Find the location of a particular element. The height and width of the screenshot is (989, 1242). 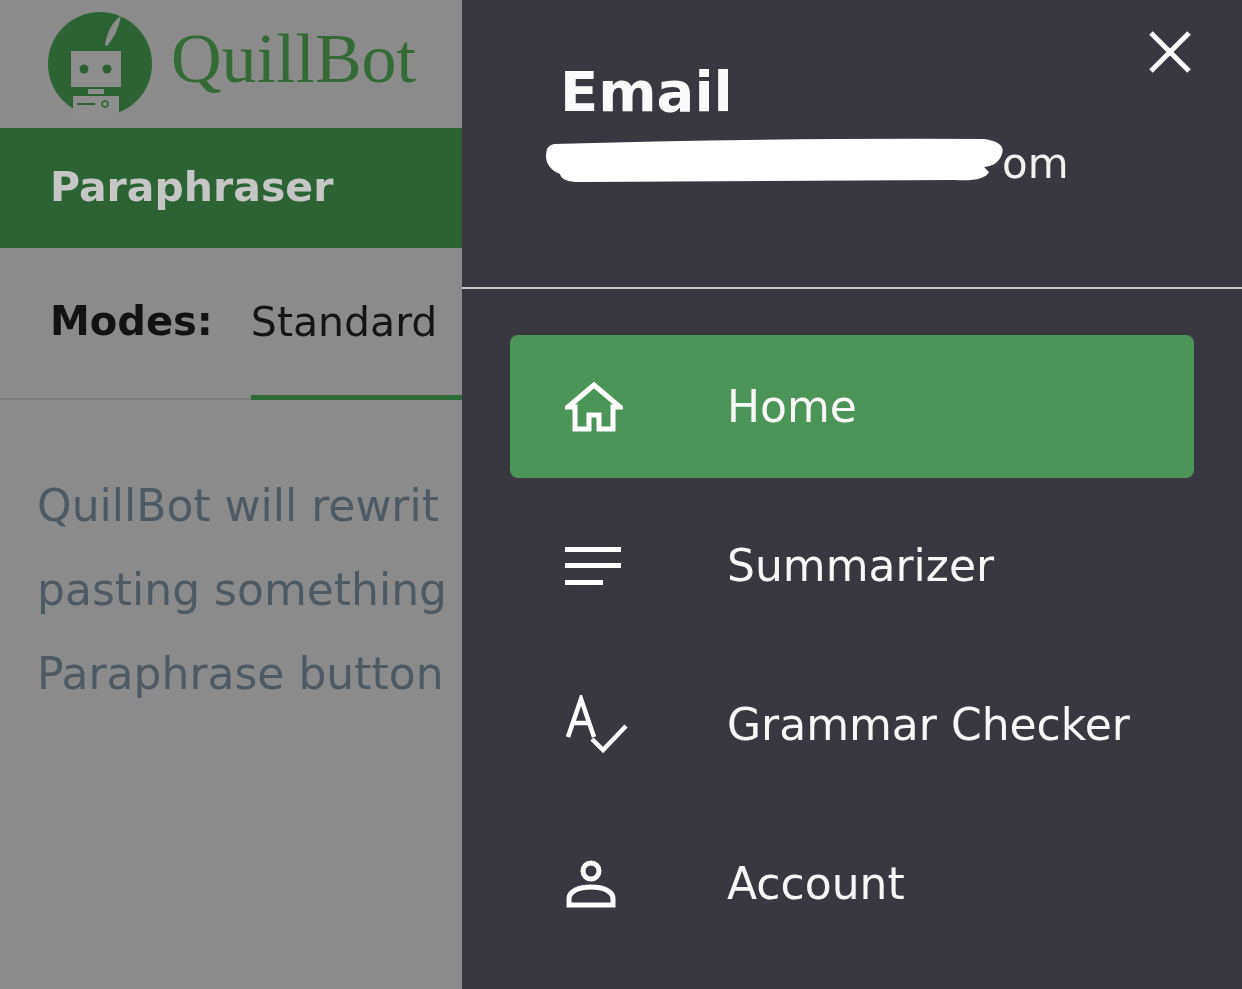

close-icon is located at coordinates (1170, 52).